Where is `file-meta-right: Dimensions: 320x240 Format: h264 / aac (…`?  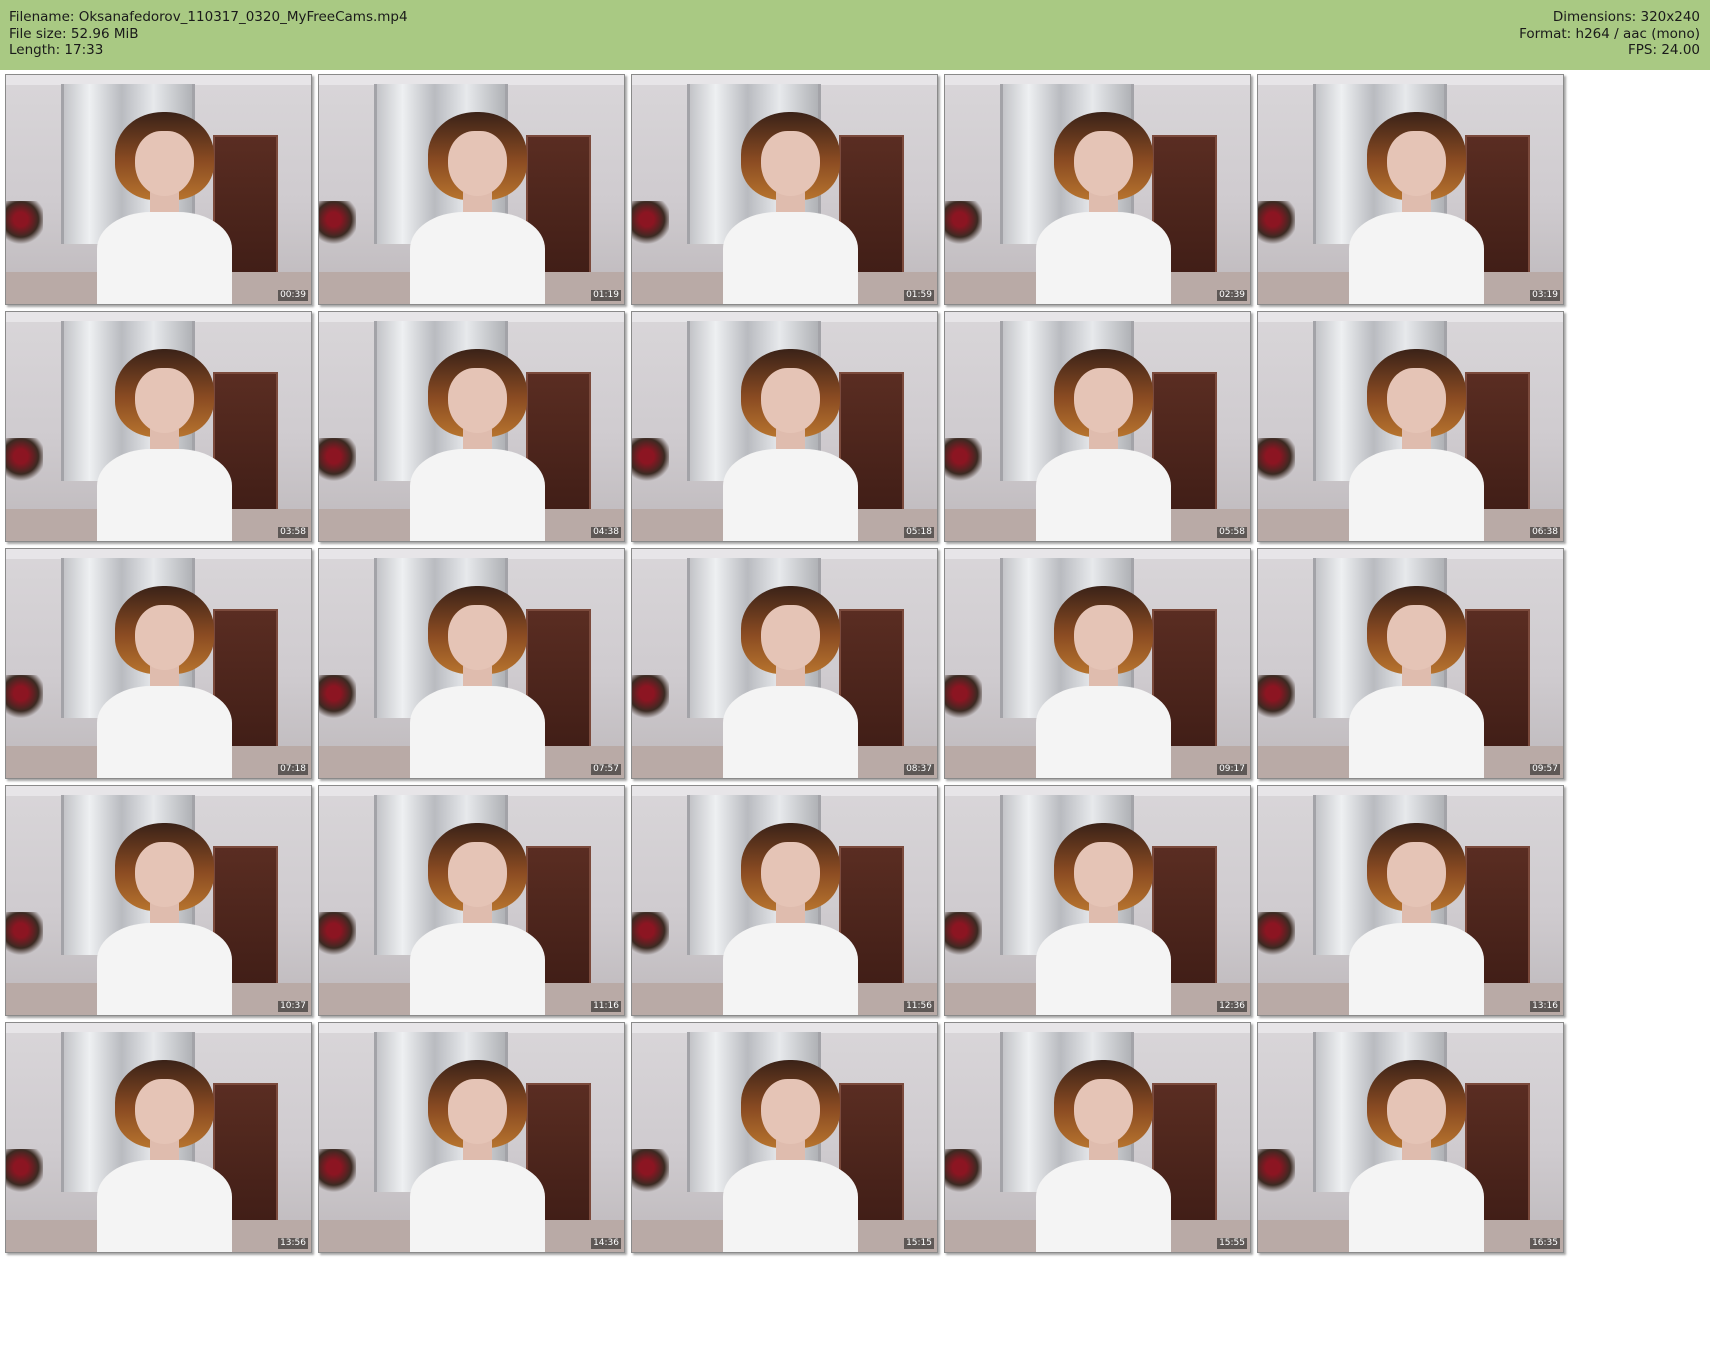 file-meta-right: Dimensions: 320x240 Format: h264 / aac (… is located at coordinates (1609, 34).